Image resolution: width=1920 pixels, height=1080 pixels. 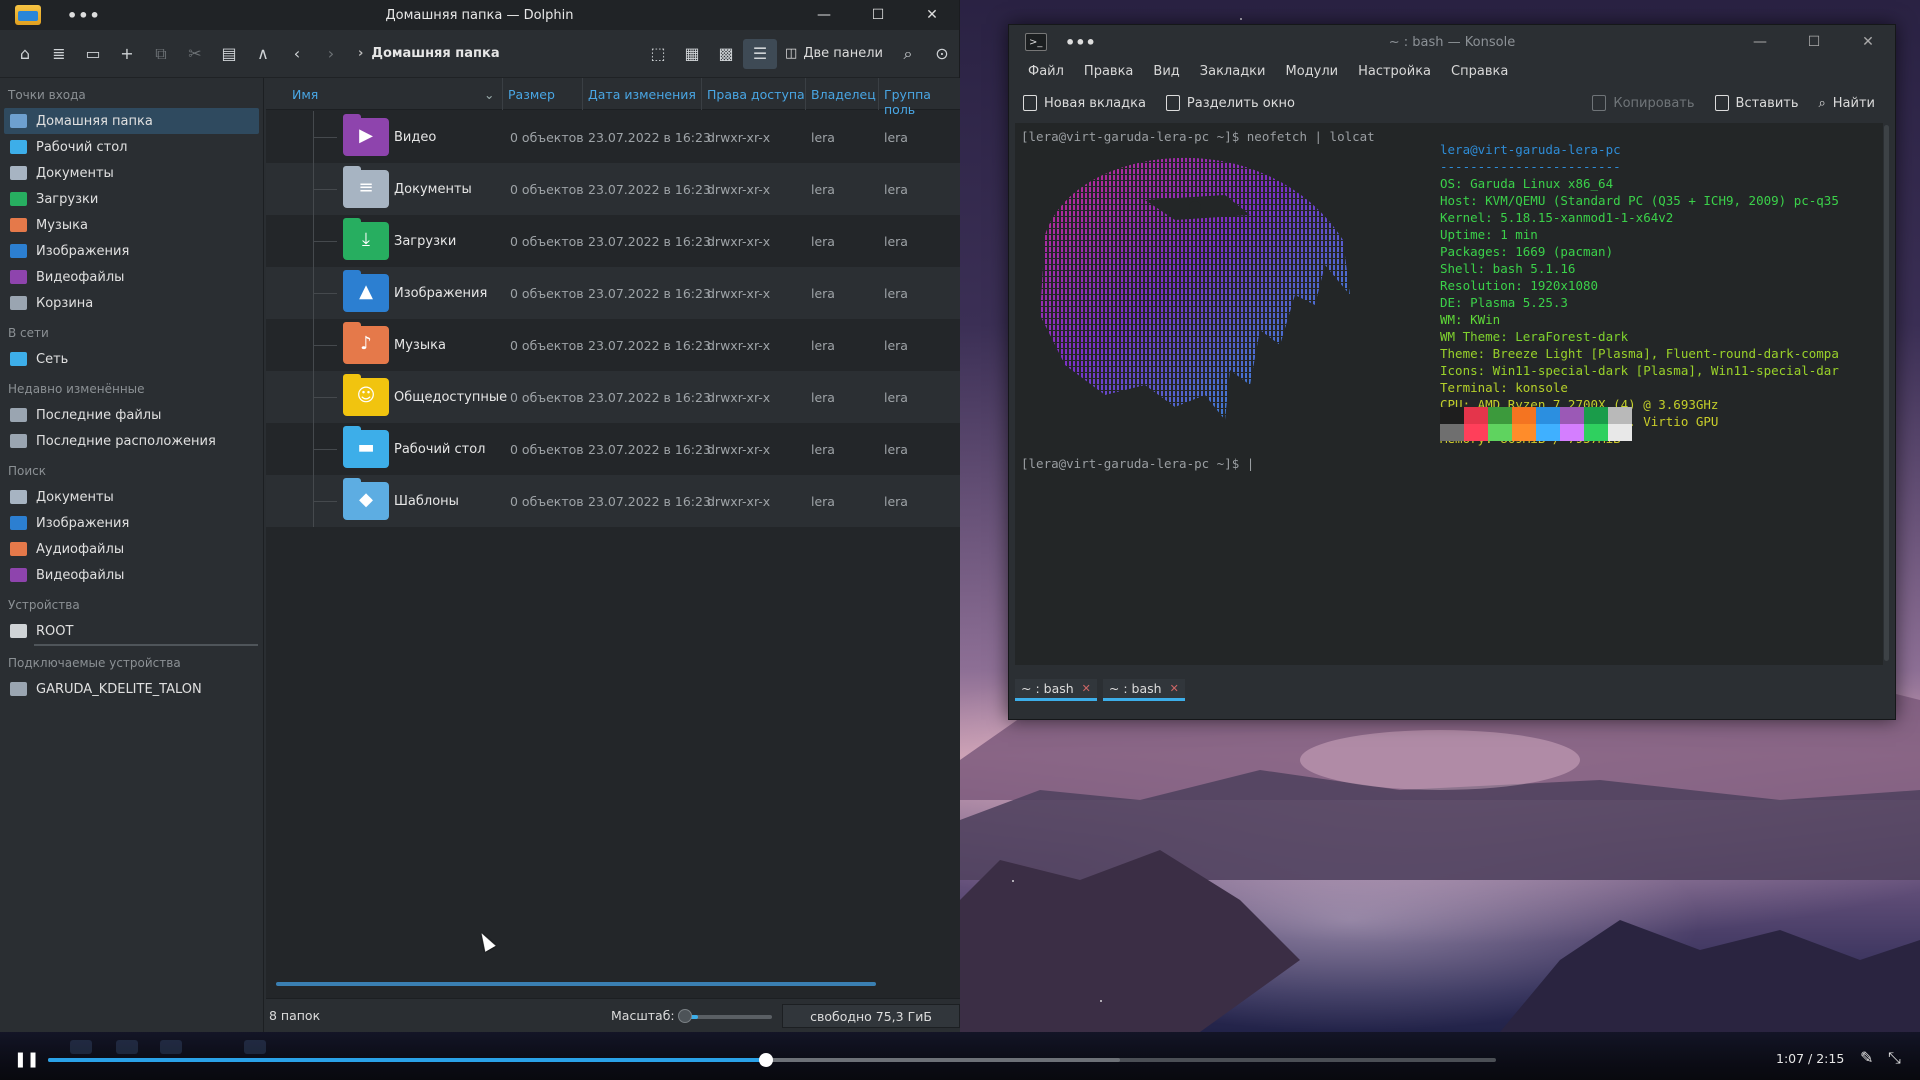 I want to click on find-button: ⌕ Найти, so click(x=1857, y=103).